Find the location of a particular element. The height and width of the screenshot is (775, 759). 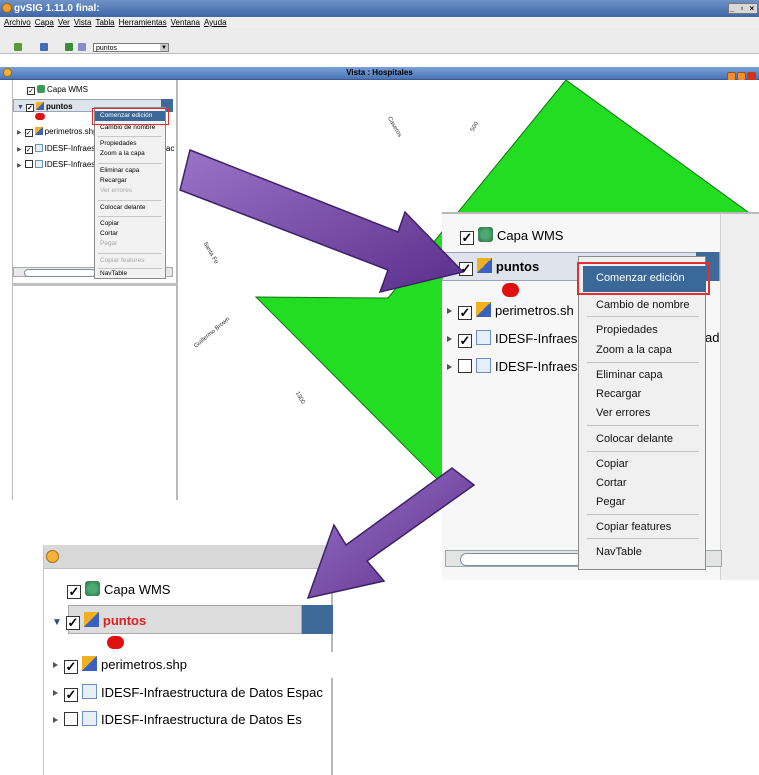

arrow-to-zoom2 is located at coordinates (391, 533).